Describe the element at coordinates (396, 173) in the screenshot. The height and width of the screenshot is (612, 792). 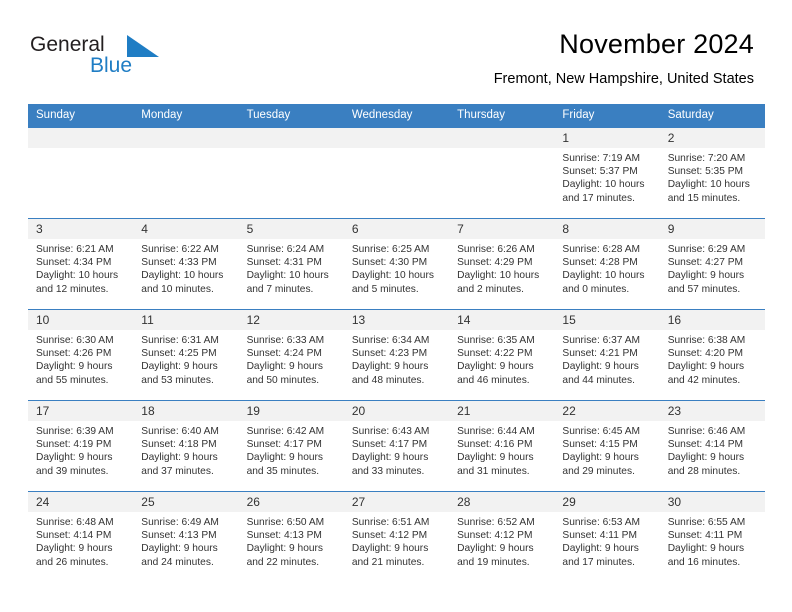
I see `calendar-day-cell-empty` at that location.